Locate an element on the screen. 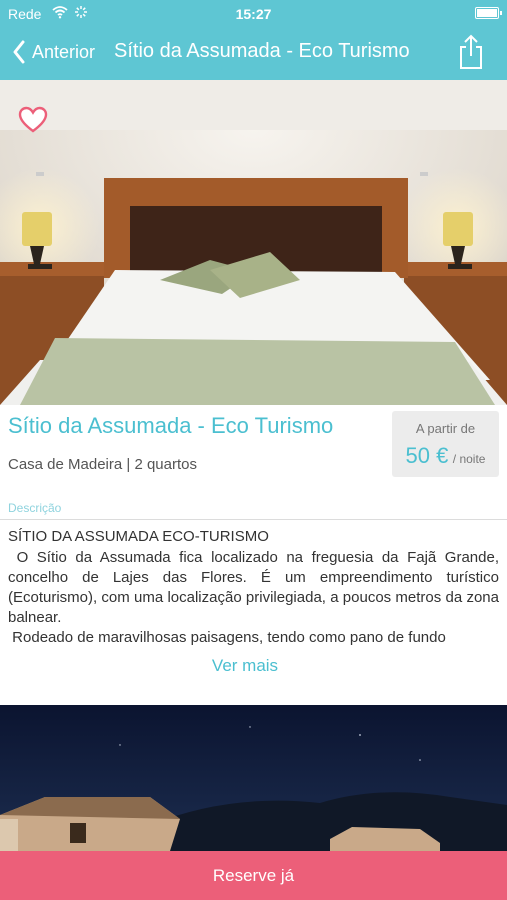 This screenshot has height=900, width=507. divider is located at coordinates (253, 519).